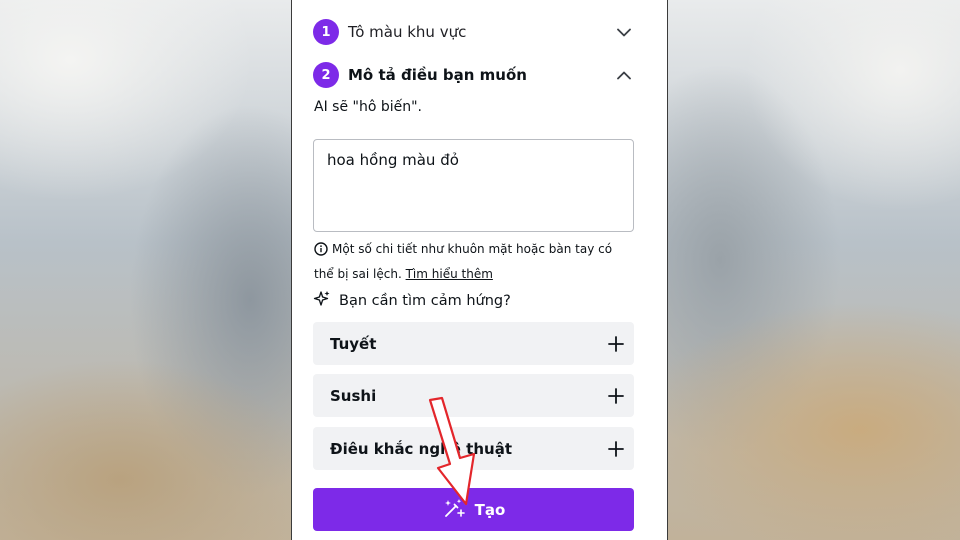 The height and width of the screenshot is (540, 960). I want to click on learn-more-link: Tìm hiểu thêm, so click(449, 274).